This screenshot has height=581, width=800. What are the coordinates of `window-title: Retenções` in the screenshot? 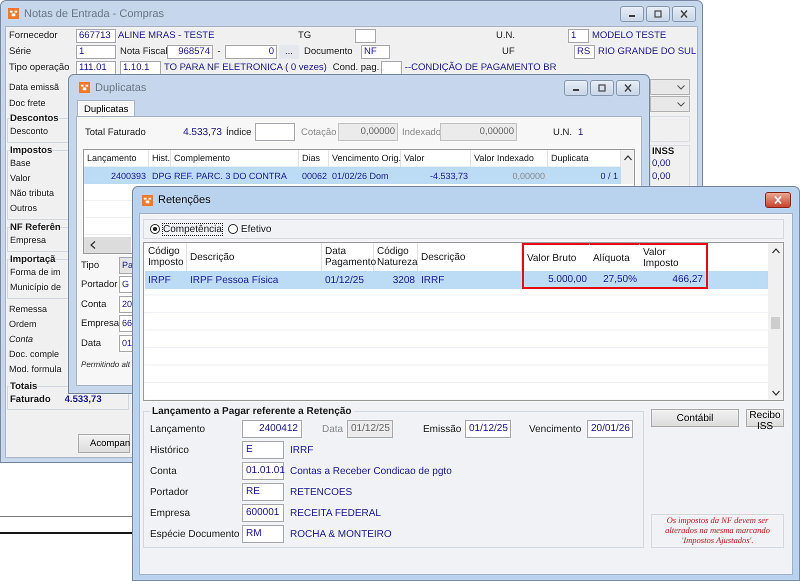 It's located at (184, 200).